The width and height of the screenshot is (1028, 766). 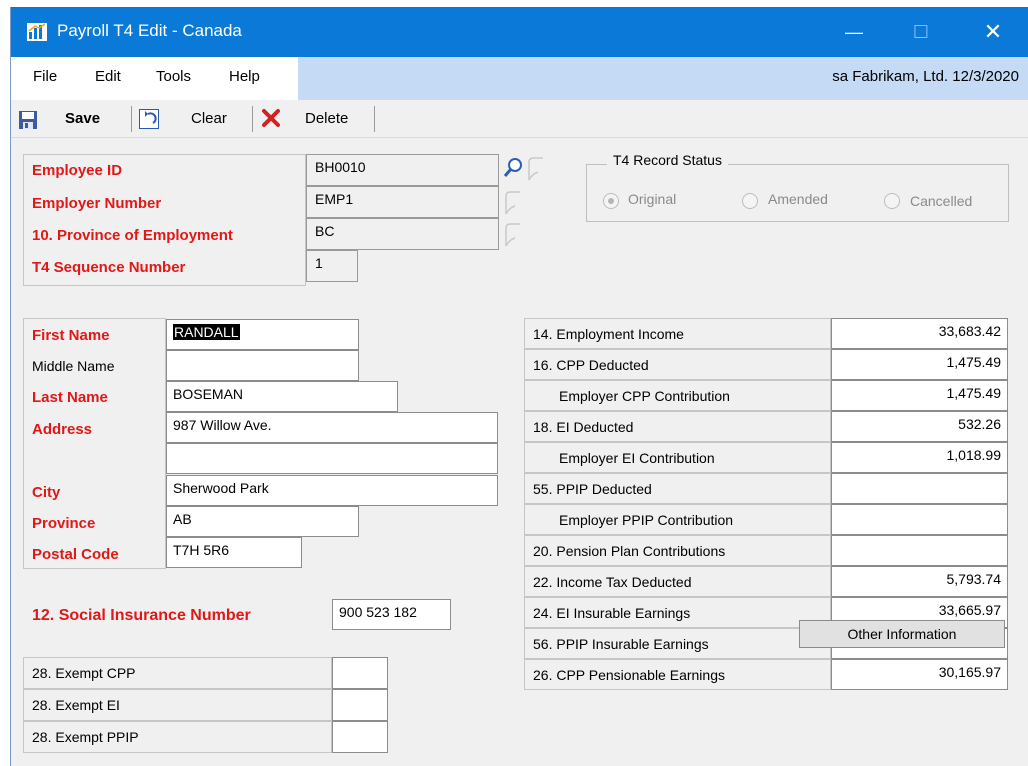 I want to click on note-lookup-icon, so click(x=536, y=169).